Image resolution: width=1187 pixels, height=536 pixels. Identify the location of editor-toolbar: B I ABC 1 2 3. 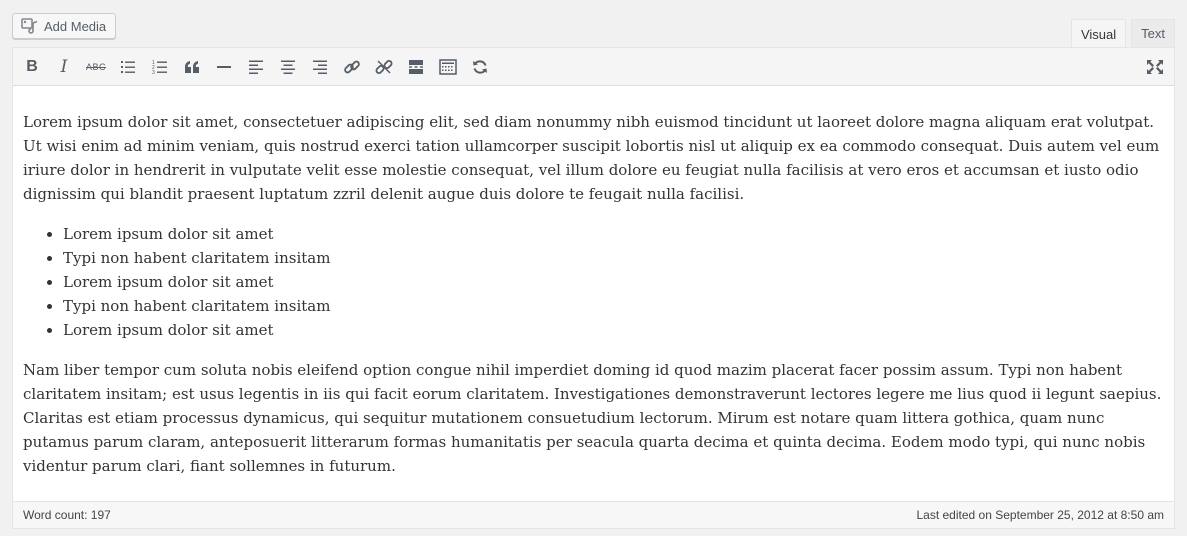
(593, 67).